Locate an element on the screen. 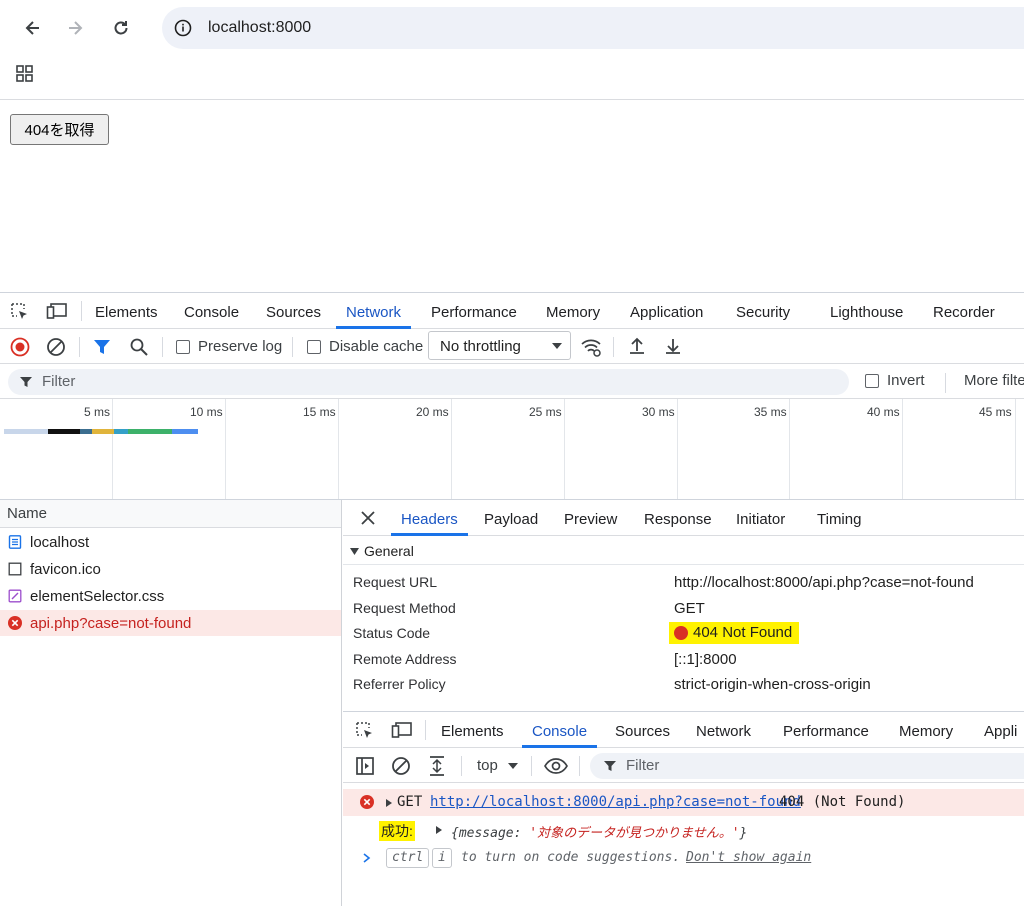 This screenshot has height=906, width=1024. close-icon is located at coordinates (368, 518).